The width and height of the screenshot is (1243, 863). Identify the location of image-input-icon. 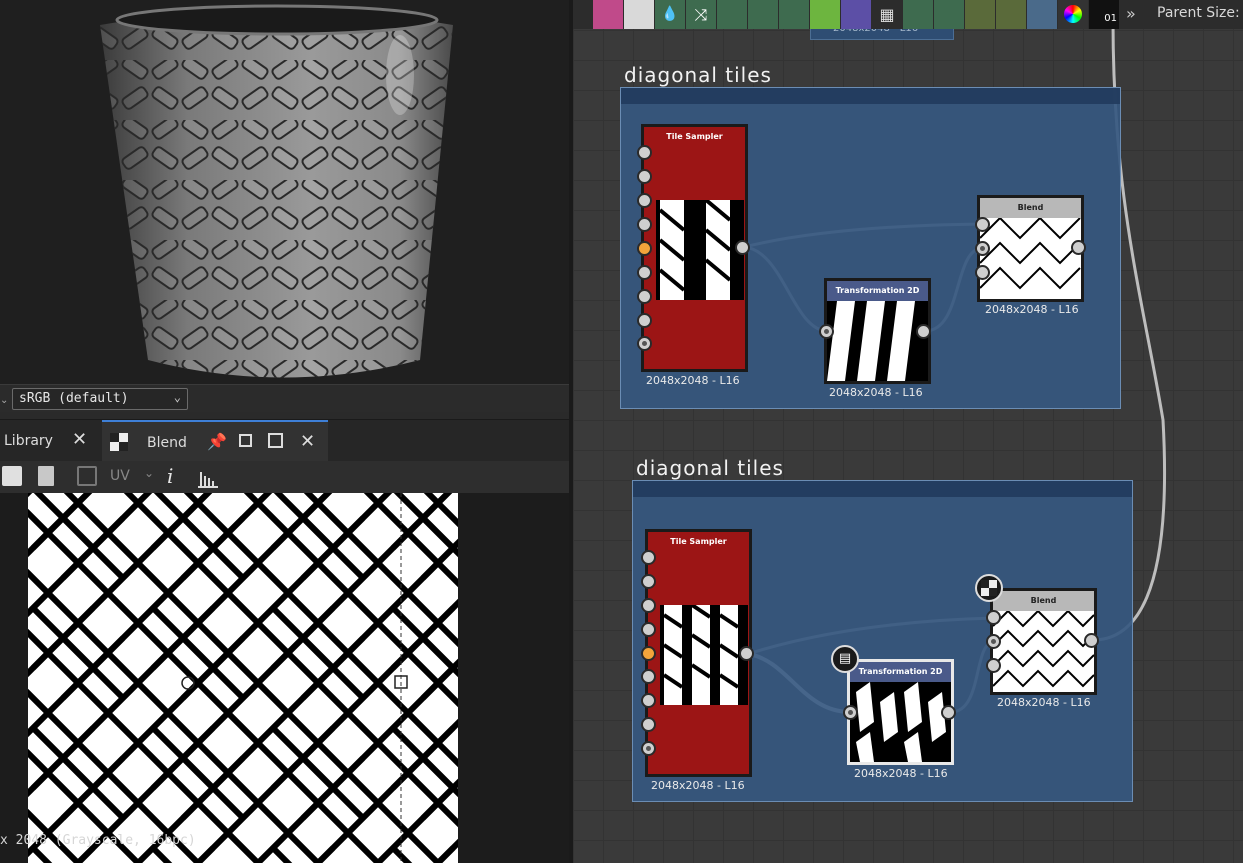
(608, 14).